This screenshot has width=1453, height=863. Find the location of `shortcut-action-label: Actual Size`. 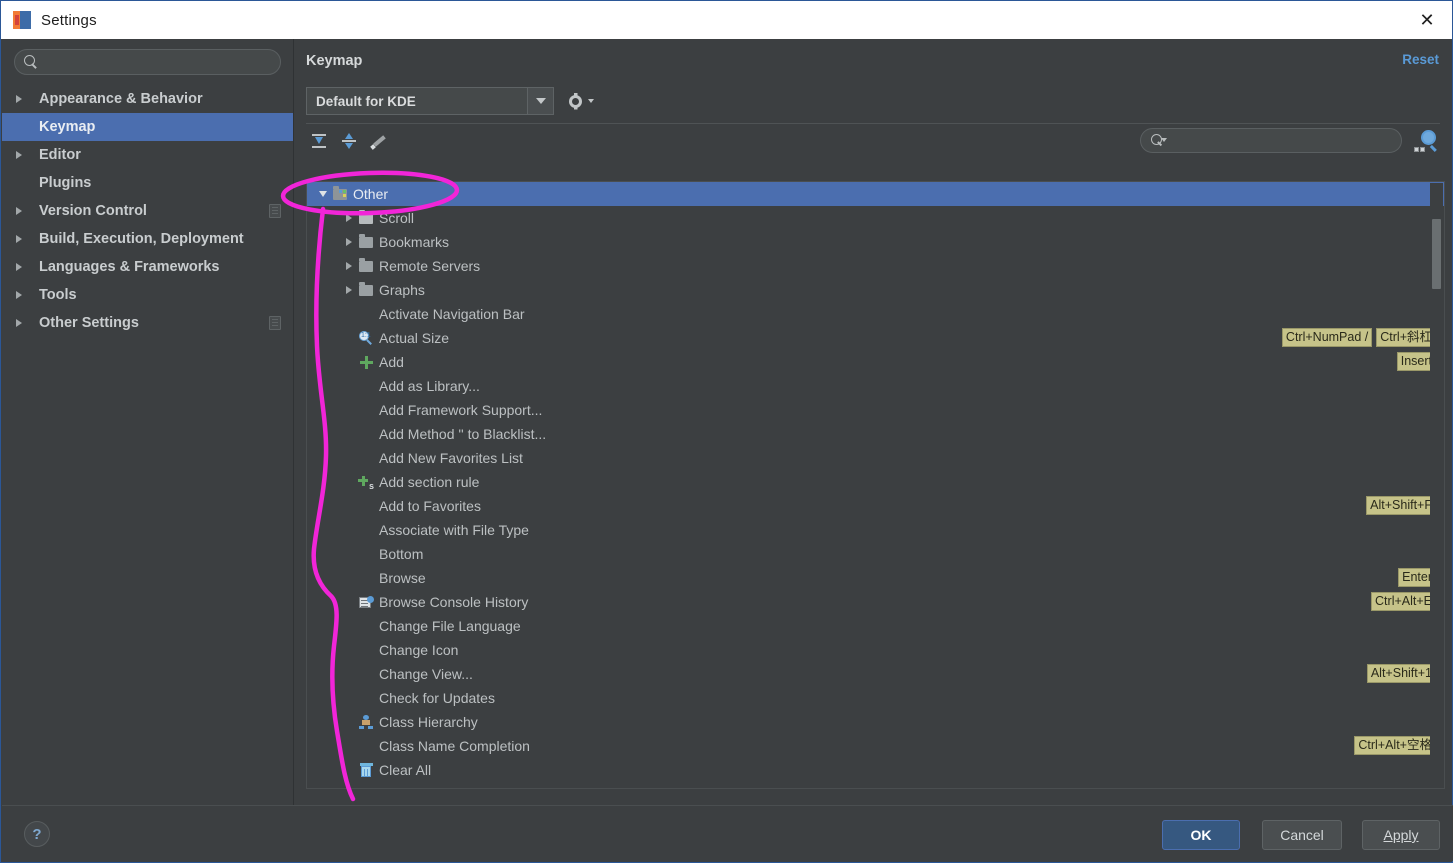

shortcut-action-label: Actual Size is located at coordinates (414, 338).